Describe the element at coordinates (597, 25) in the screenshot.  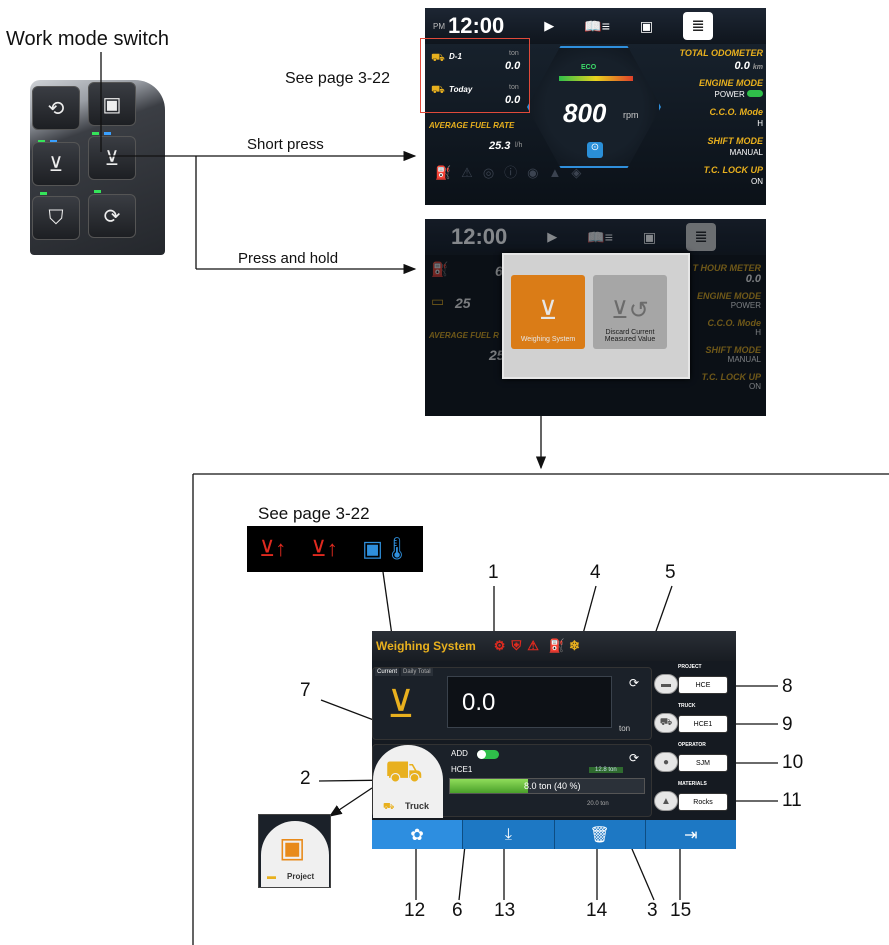
I see `book-menu-icon: 📖≡` at that location.